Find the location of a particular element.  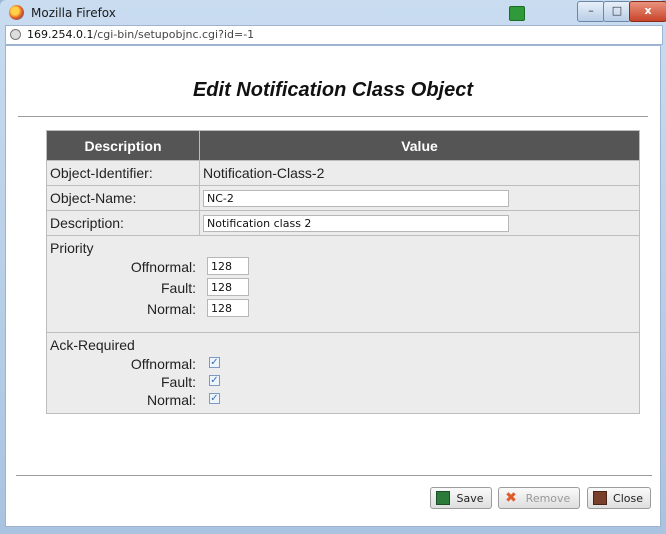

save-label: Save is located at coordinates (470, 498).